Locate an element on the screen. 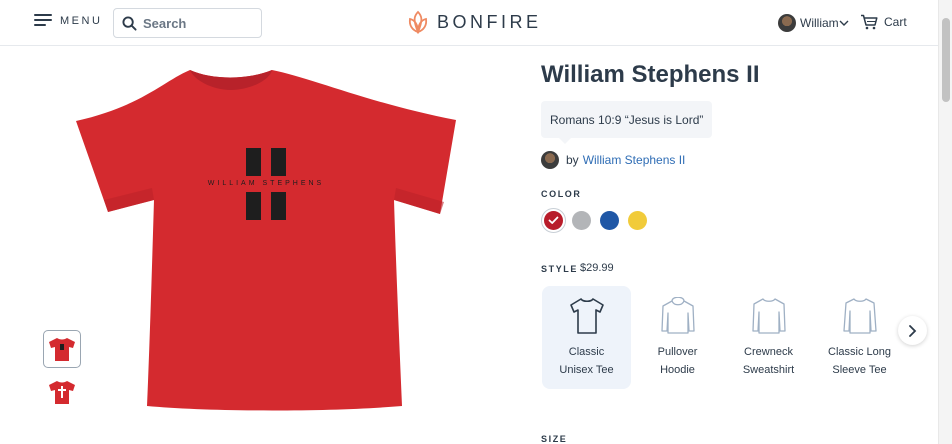 Image resolution: width=952 pixels, height=444 pixels. cart-label: Cart is located at coordinates (895, 22).